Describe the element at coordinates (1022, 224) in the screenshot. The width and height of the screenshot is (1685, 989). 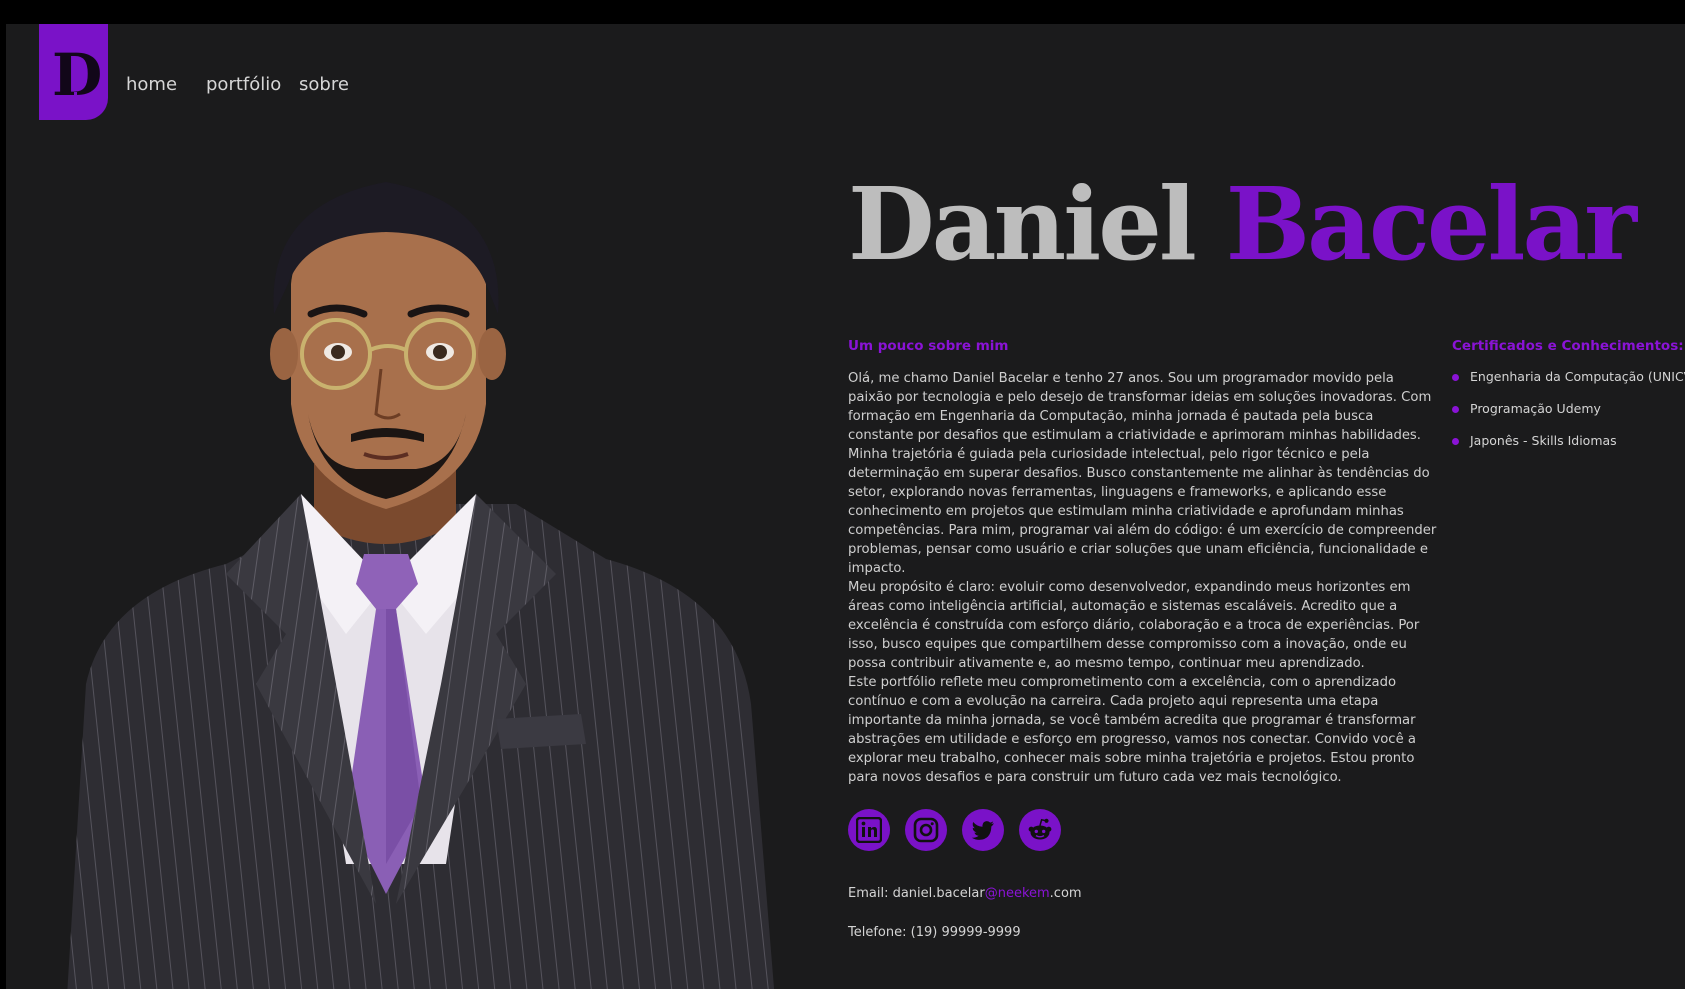
I see `hero-first-name: Daniel` at that location.